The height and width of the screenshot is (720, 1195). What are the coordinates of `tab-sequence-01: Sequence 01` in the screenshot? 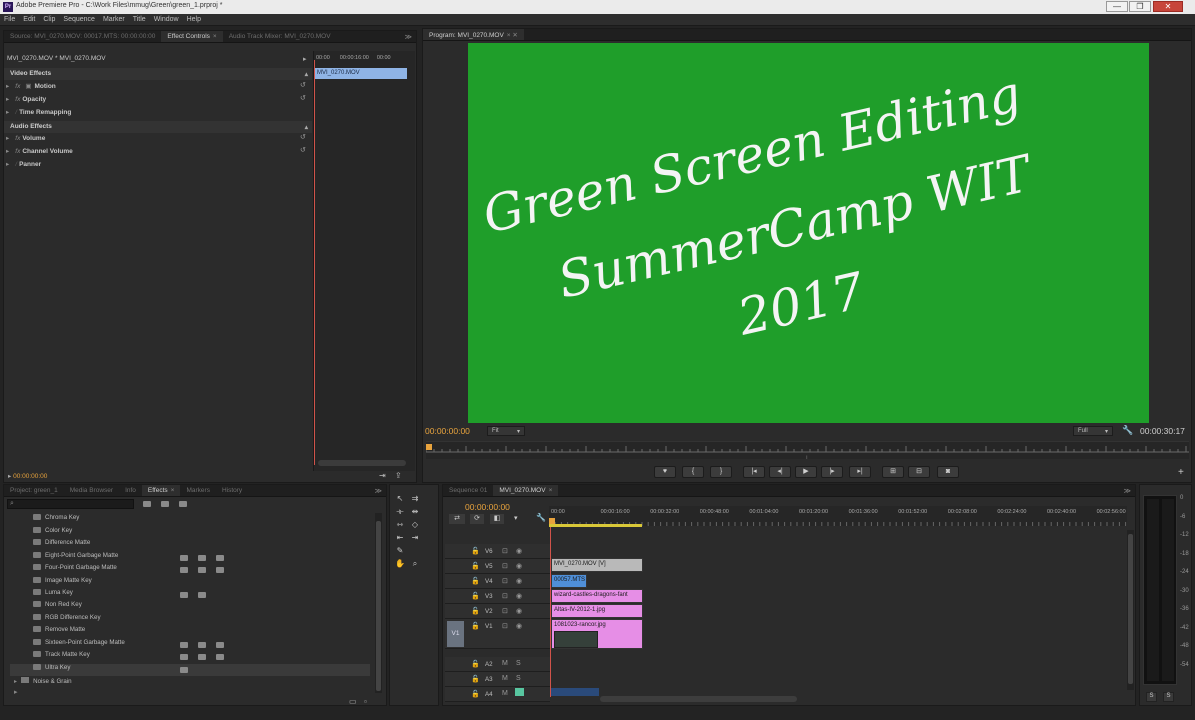 It's located at (468, 490).